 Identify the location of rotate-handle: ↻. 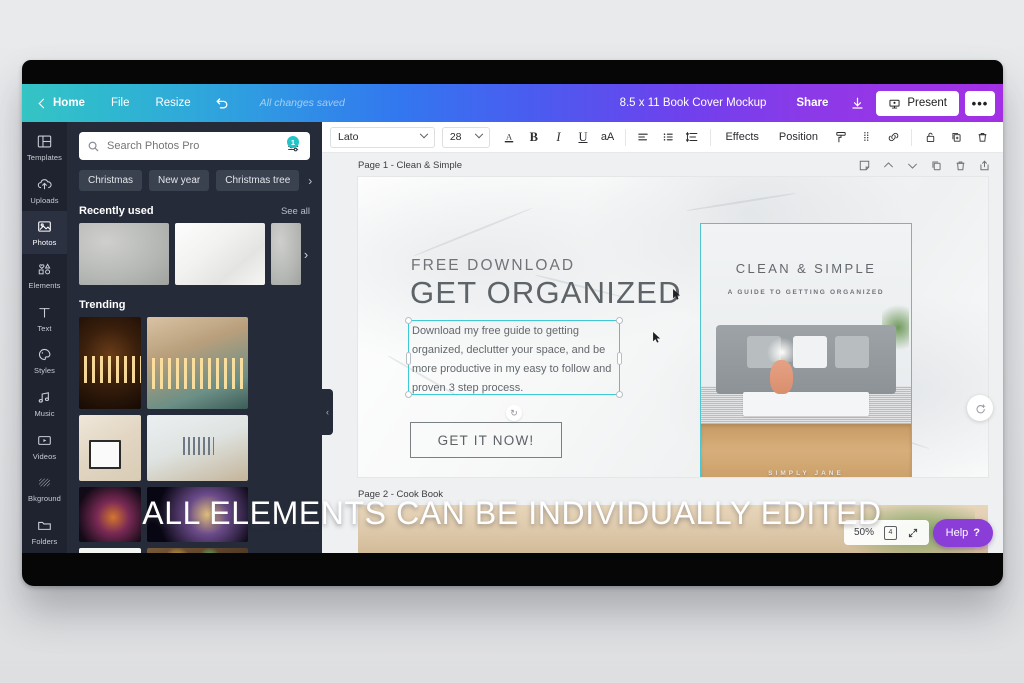
(514, 413).